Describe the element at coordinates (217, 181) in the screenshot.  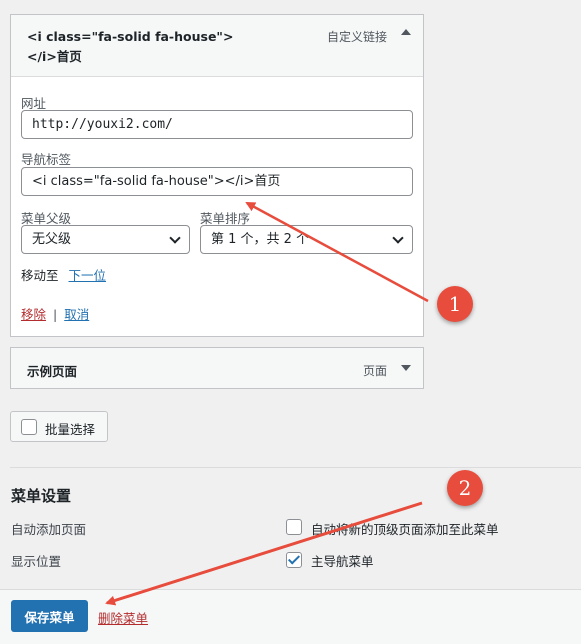
I see `nav-label-input: <i class="fa-solid fa-house"></i>首页` at that location.